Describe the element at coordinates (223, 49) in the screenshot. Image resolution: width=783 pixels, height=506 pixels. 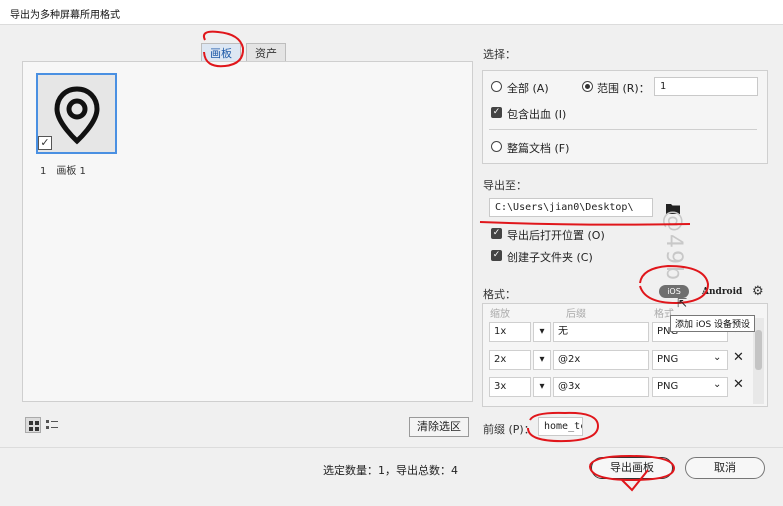
I see `tab-annotation-circle` at that location.